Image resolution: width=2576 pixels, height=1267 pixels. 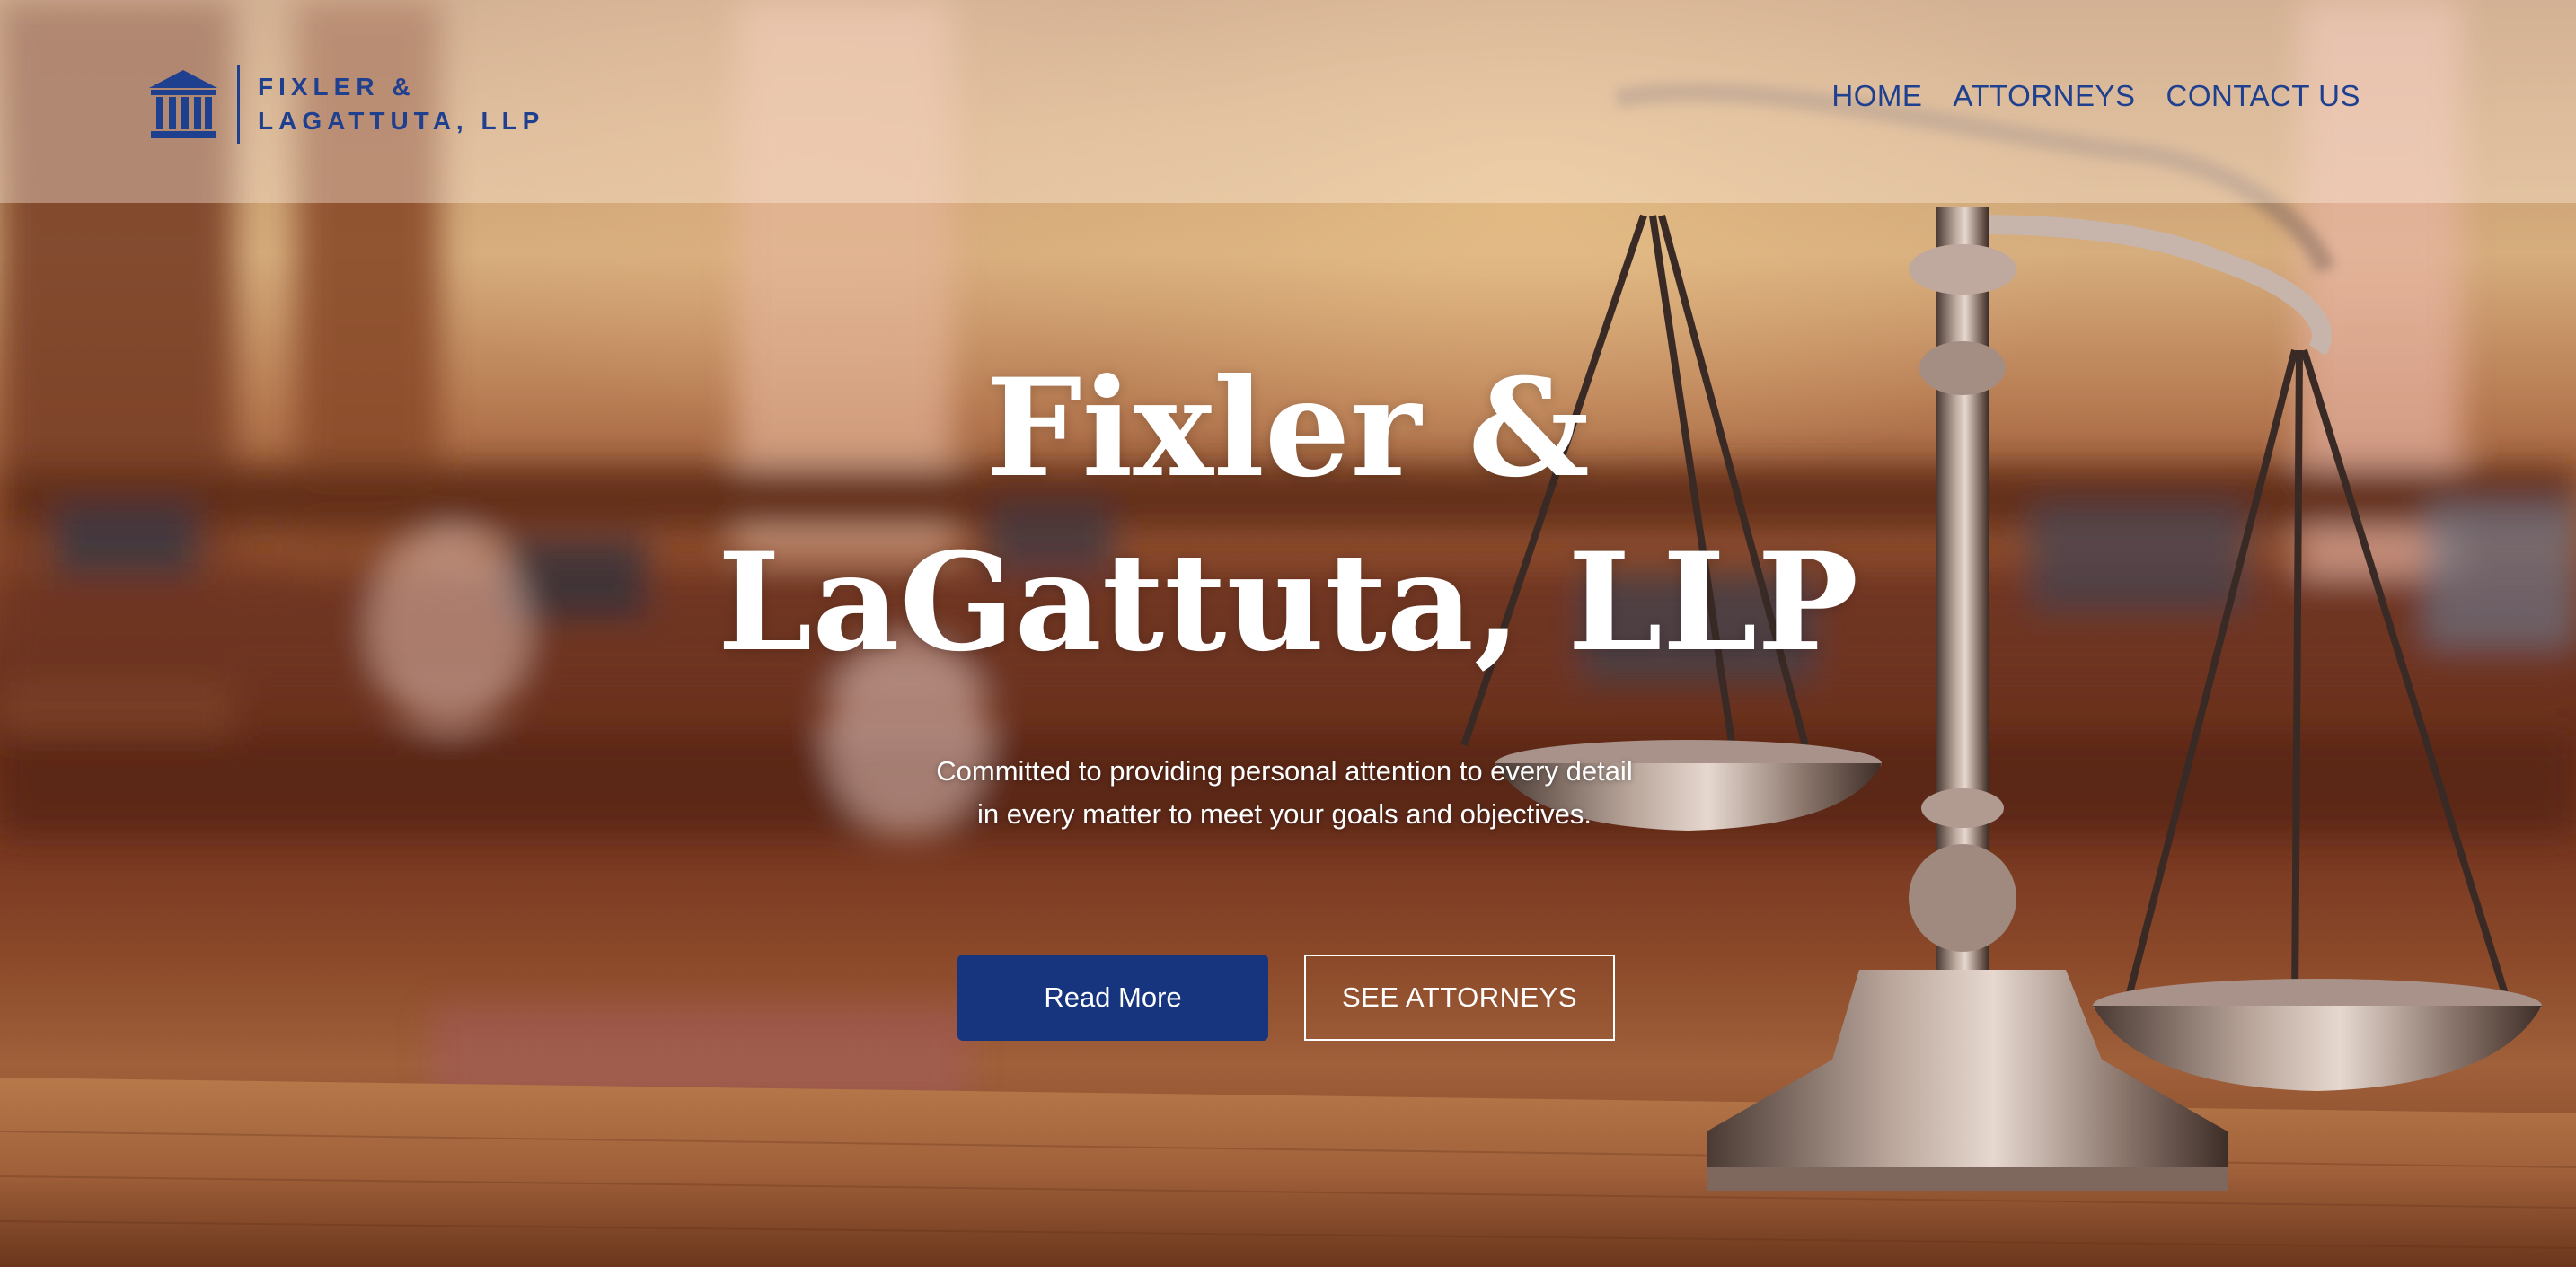 I want to click on courthouse-icon, so click(x=183, y=104).